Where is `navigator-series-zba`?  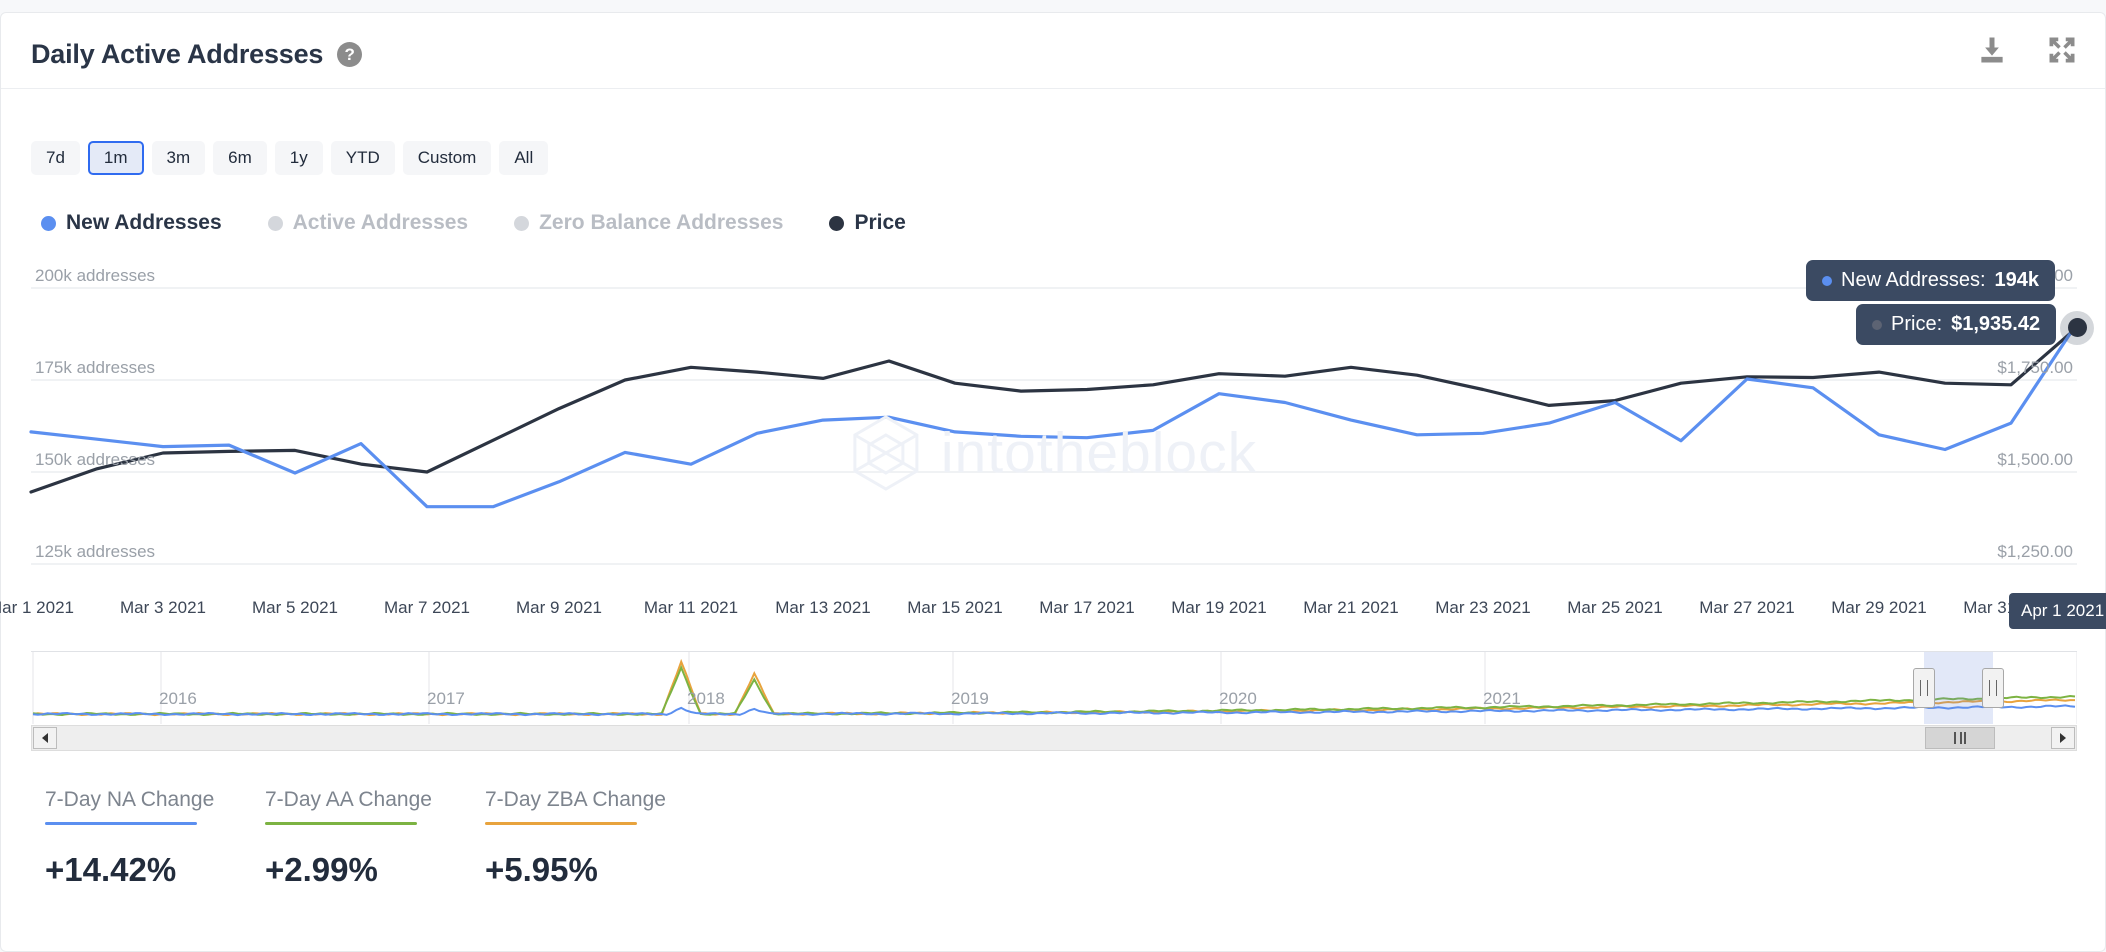
navigator-series-zba is located at coordinates (1053, 687).